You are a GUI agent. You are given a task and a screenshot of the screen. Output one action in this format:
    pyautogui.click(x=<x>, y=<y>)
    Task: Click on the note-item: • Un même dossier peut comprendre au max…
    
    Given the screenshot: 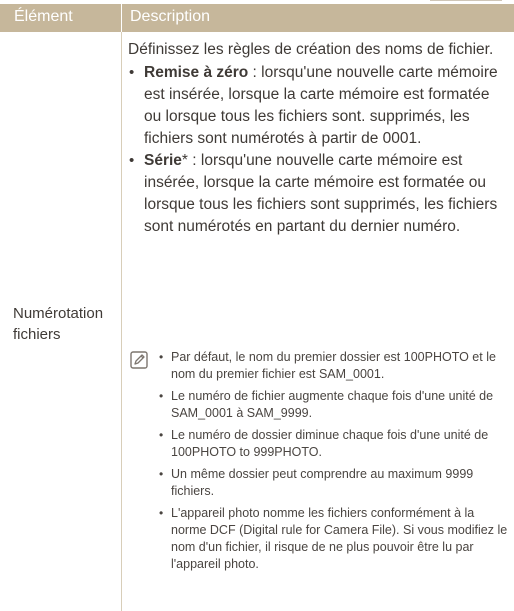 What is the action you would take?
    pyautogui.click(x=334, y=483)
    